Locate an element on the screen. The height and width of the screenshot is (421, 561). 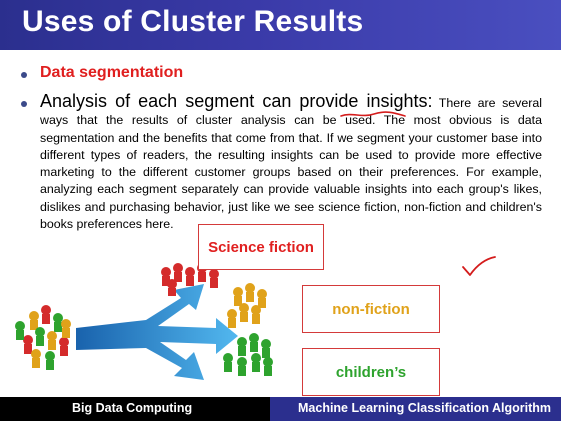
slide-title: Uses of Cluster Results is located at coordinates (193, 21).